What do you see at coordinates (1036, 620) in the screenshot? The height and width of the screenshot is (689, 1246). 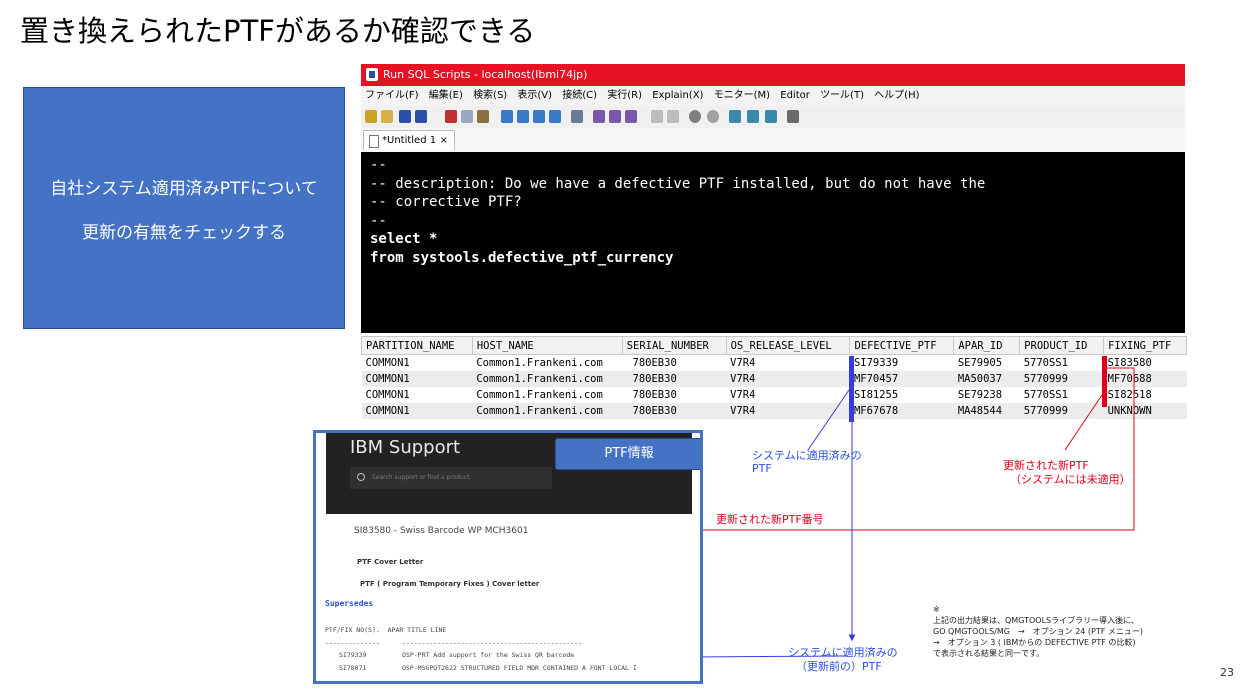 I see `footnote-line-1: 上記の出力結果は、QMGTOOLSライブラリー導入後に、` at bounding box center [1036, 620].